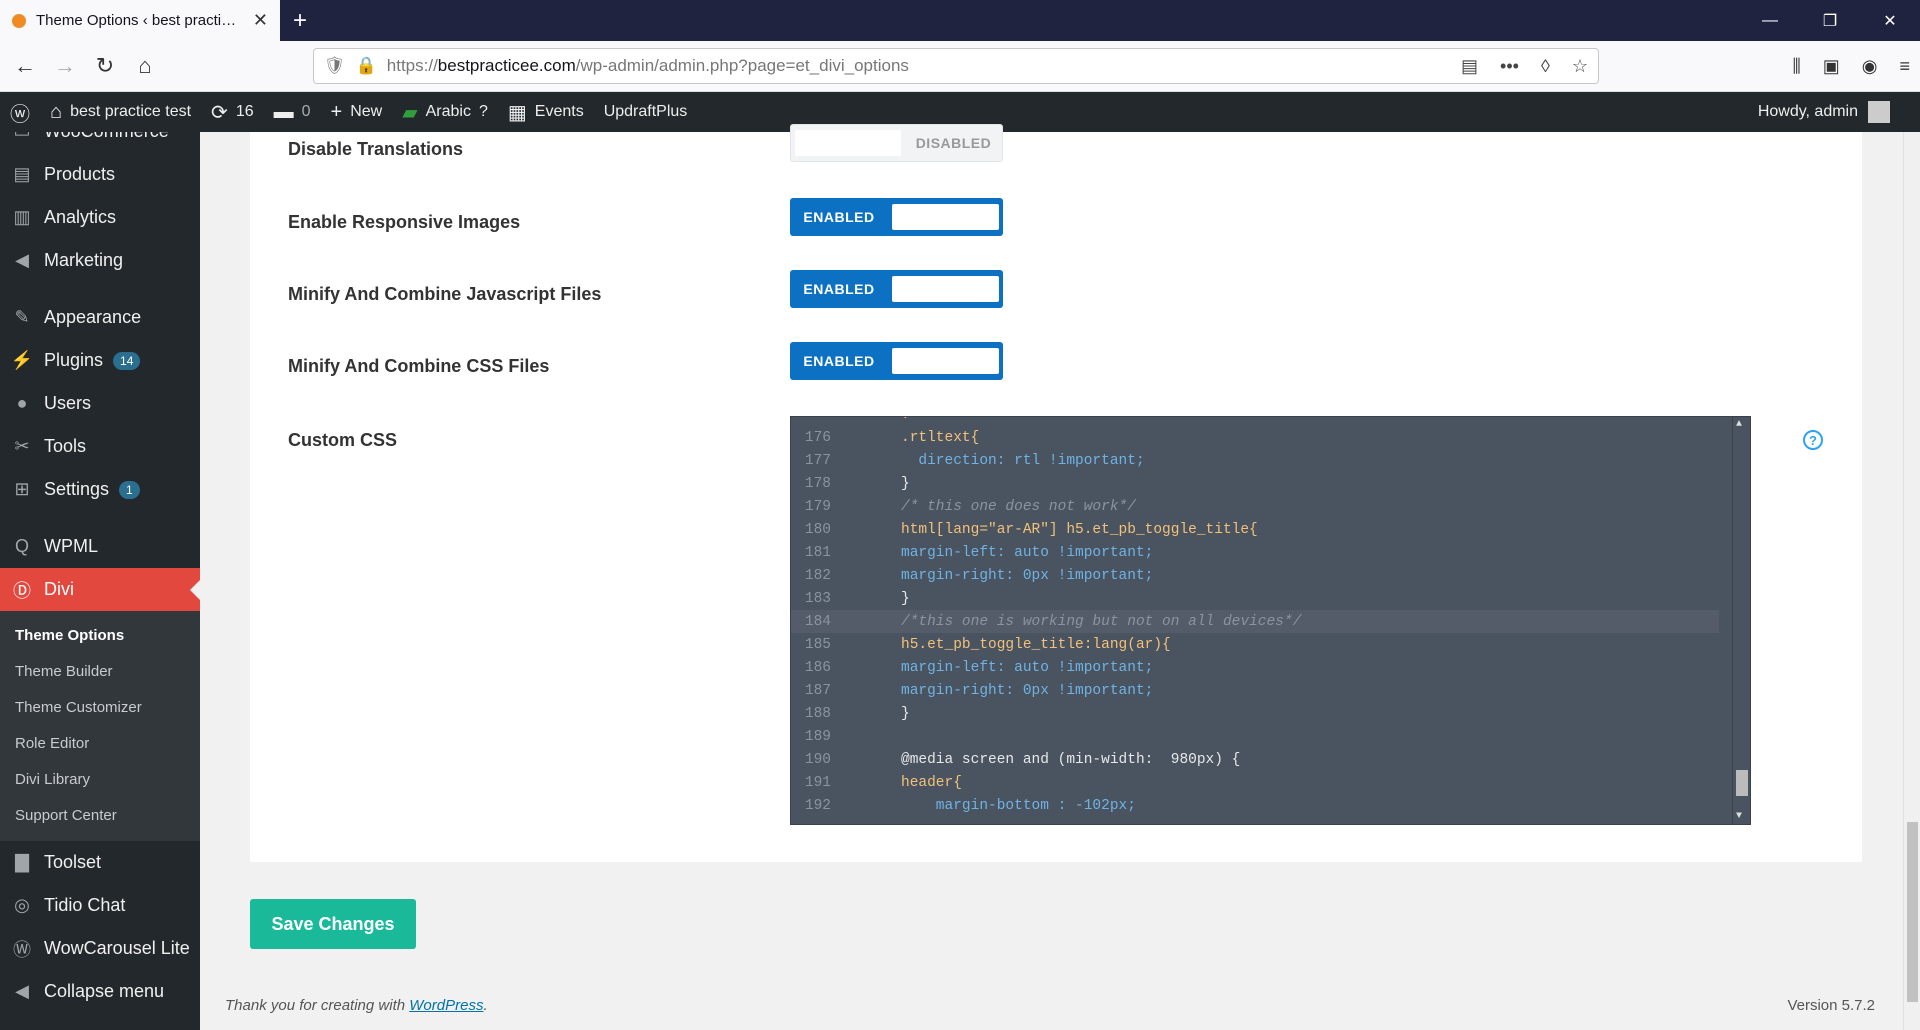 The height and width of the screenshot is (1030, 1920). What do you see at coordinates (100, 948) in the screenshot?
I see `sidebar-item-wowcarousel: Ⓦ WowCarousel Lite` at bounding box center [100, 948].